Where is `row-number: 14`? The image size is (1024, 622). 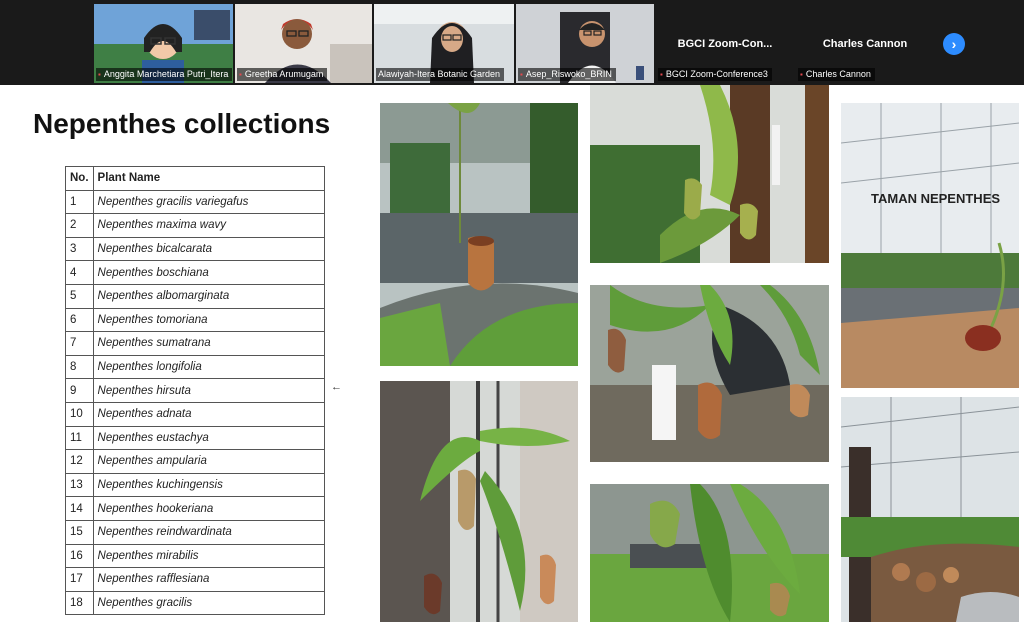
row-number: 14 is located at coordinates (79, 508).